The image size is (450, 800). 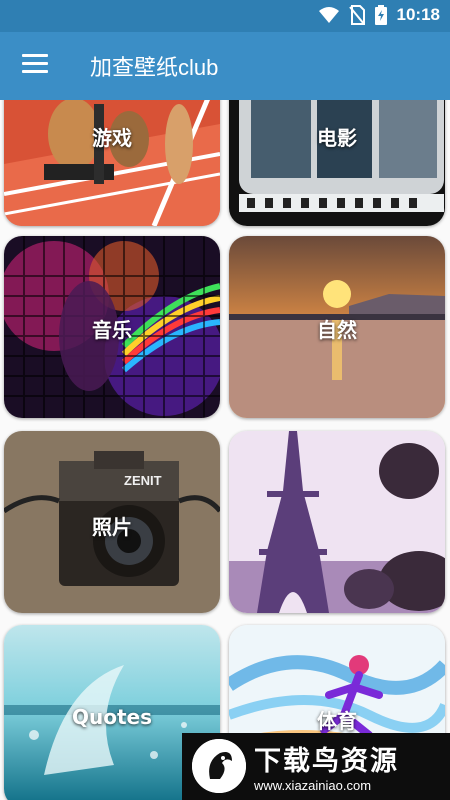 I want to click on watermark-url: www.xiazainiao.com, so click(x=313, y=785).